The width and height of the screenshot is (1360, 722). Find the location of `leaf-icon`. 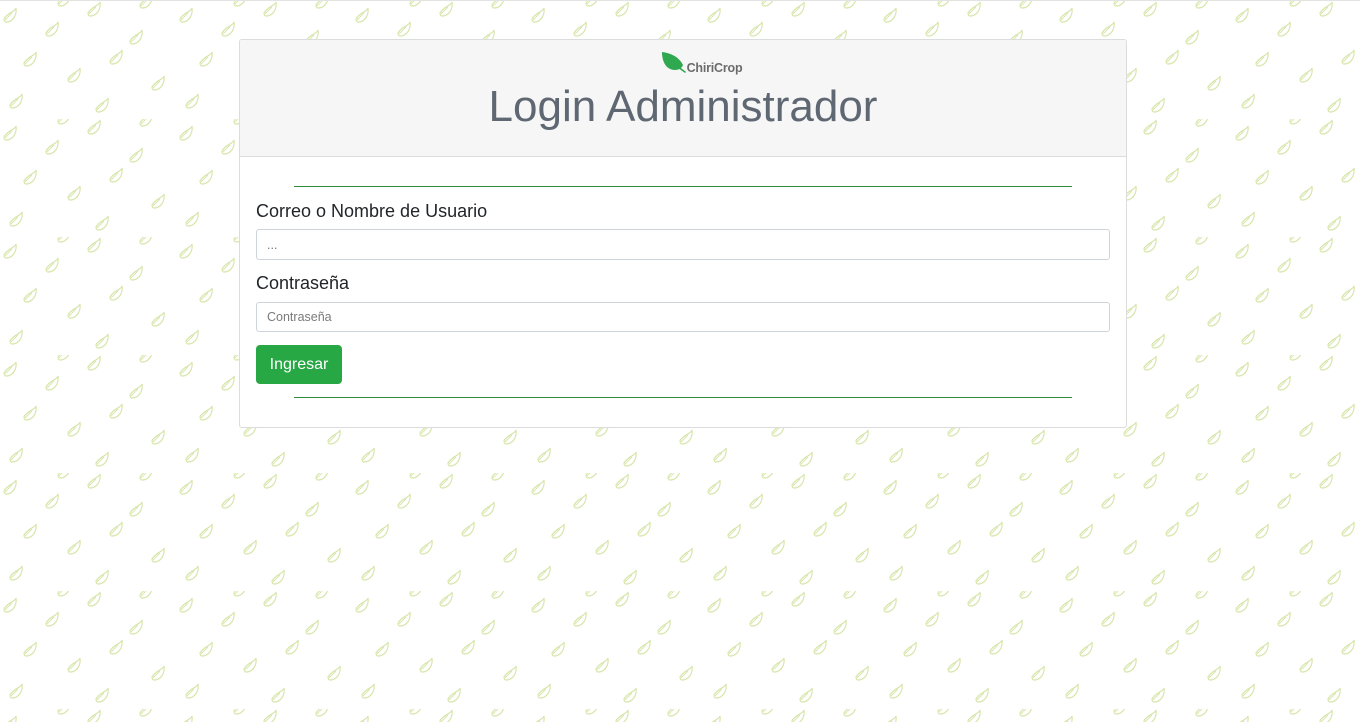

leaf-icon is located at coordinates (673, 63).